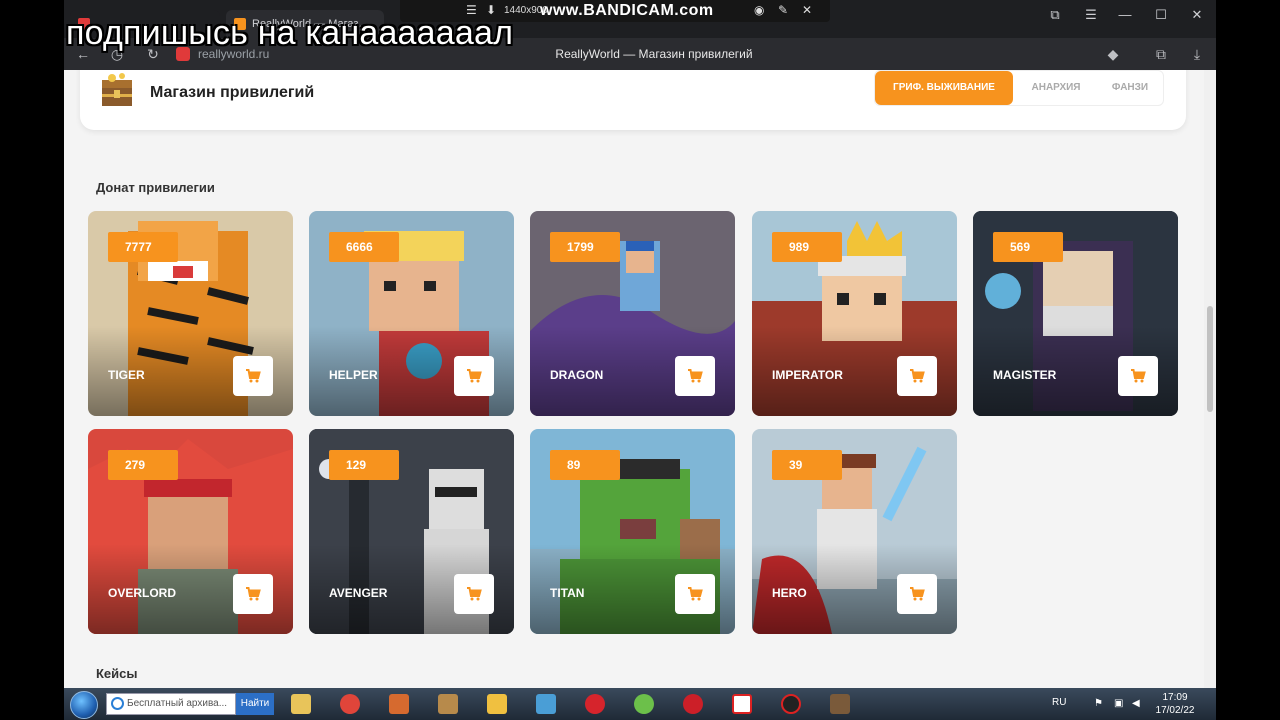  I want to click on bandicam-icon, so click(791, 704).